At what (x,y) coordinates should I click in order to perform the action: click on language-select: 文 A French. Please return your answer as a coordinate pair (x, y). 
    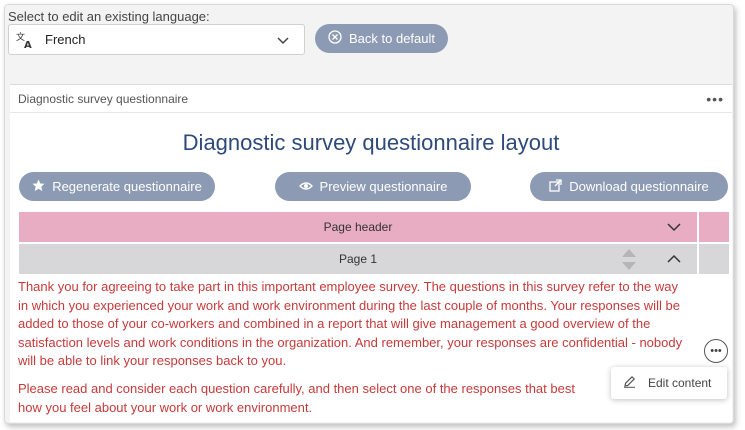
    Looking at the image, I should click on (156, 39).